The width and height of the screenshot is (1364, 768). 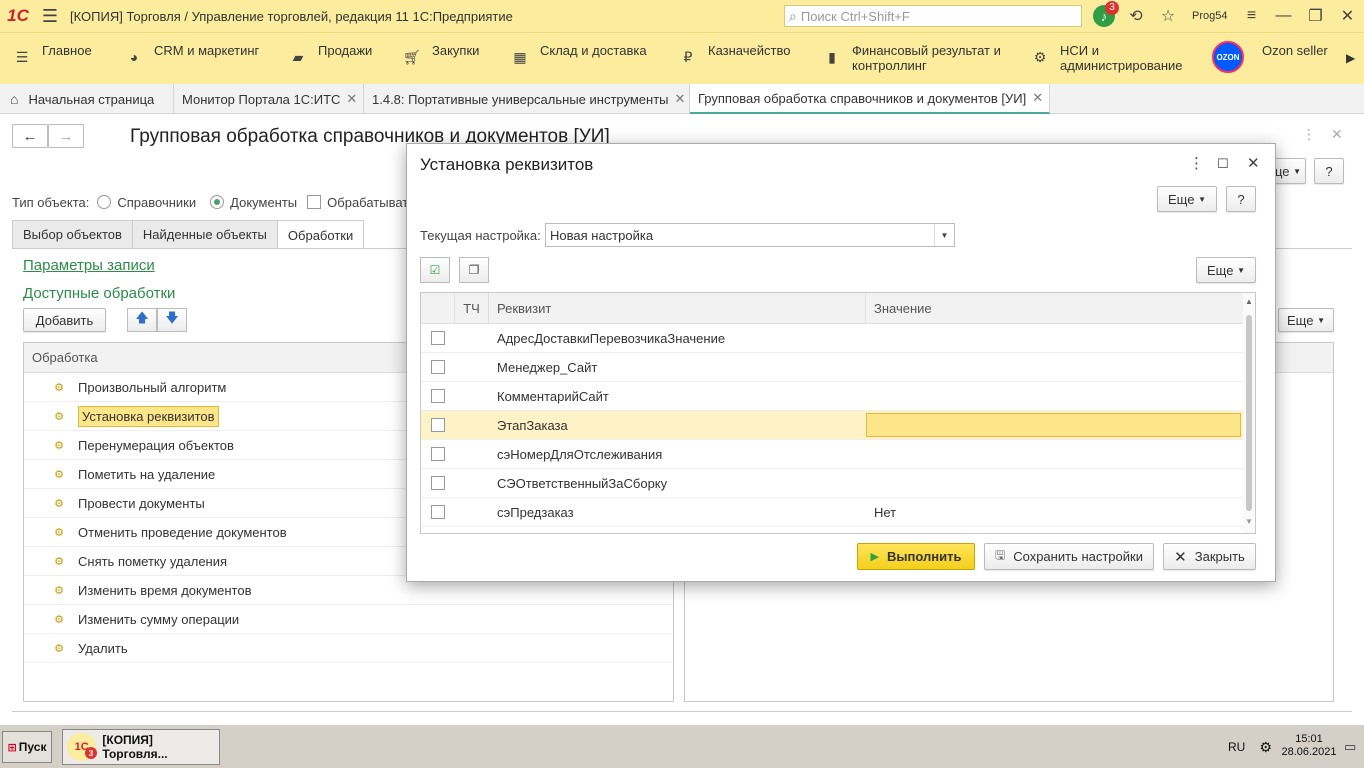 I want to click on table-row: СЭОтветственныйЗаСборку, so click(x=838, y=483).